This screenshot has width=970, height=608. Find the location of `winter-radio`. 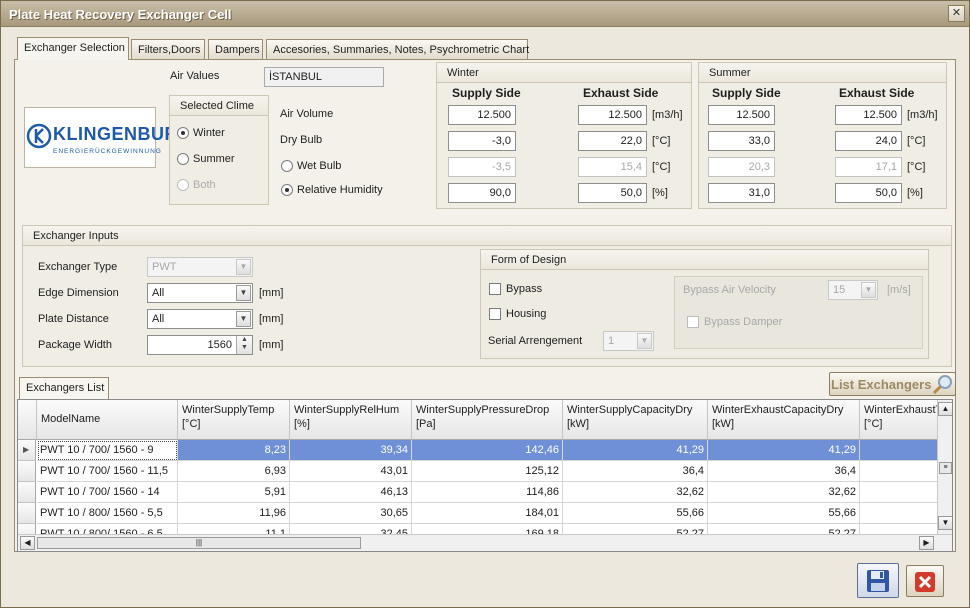

winter-radio is located at coordinates (183, 133).